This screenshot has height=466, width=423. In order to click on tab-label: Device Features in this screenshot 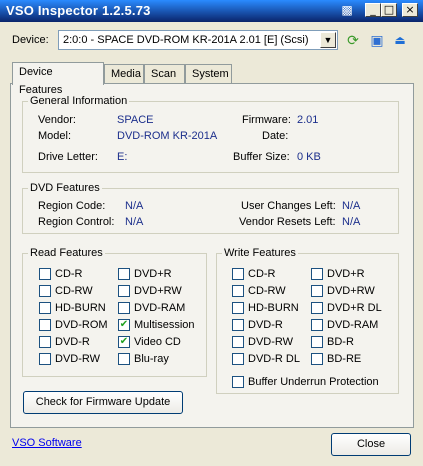, I will do `click(41, 81)`.